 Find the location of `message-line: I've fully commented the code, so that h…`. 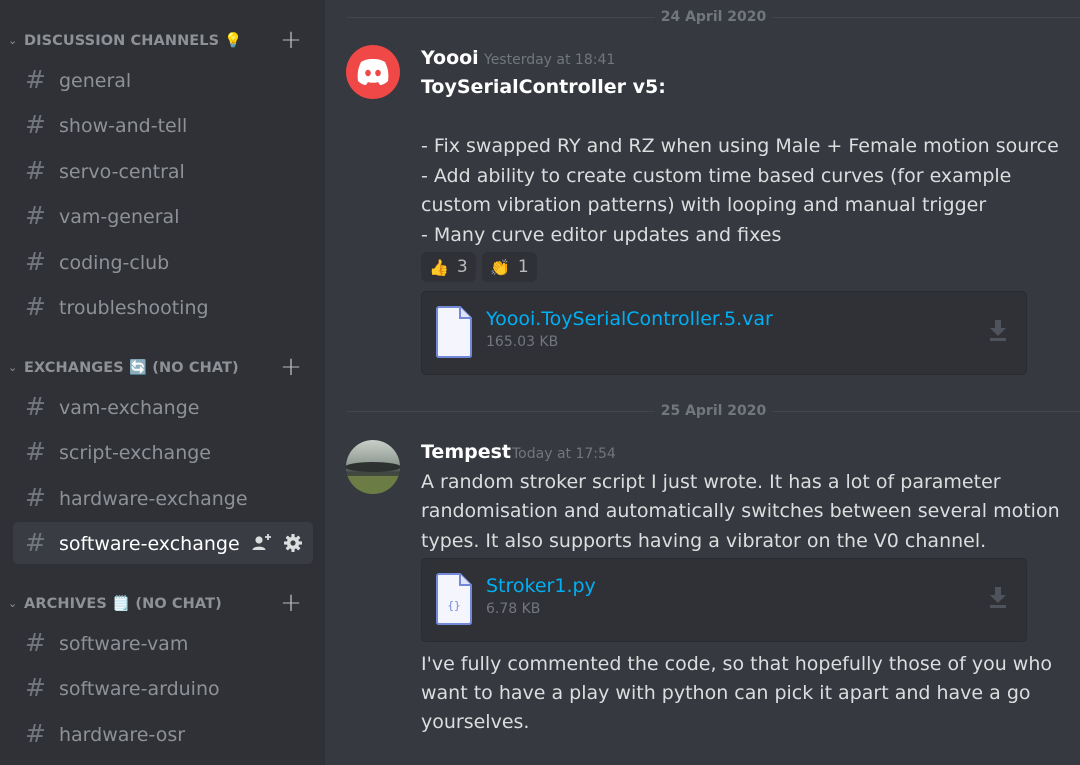

message-line: I've fully commented the code, so that h… is located at coordinates (736, 664).